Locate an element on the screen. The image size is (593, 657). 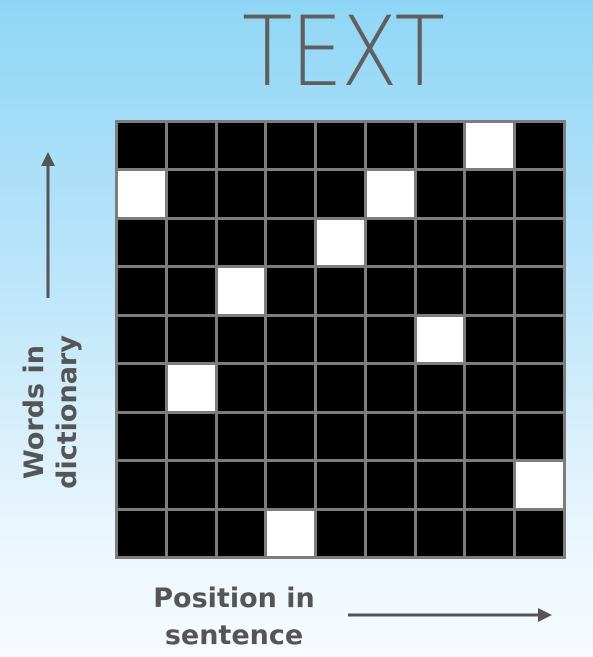
up-arrow-icon is located at coordinates (48, 225).